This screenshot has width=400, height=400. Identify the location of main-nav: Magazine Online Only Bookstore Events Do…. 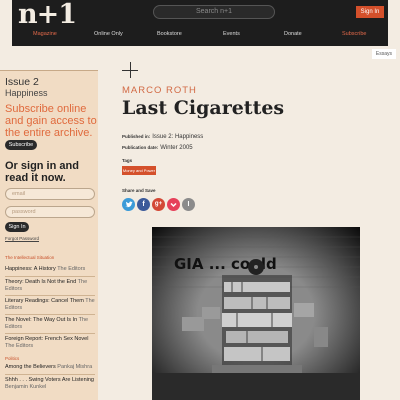
(200, 37).